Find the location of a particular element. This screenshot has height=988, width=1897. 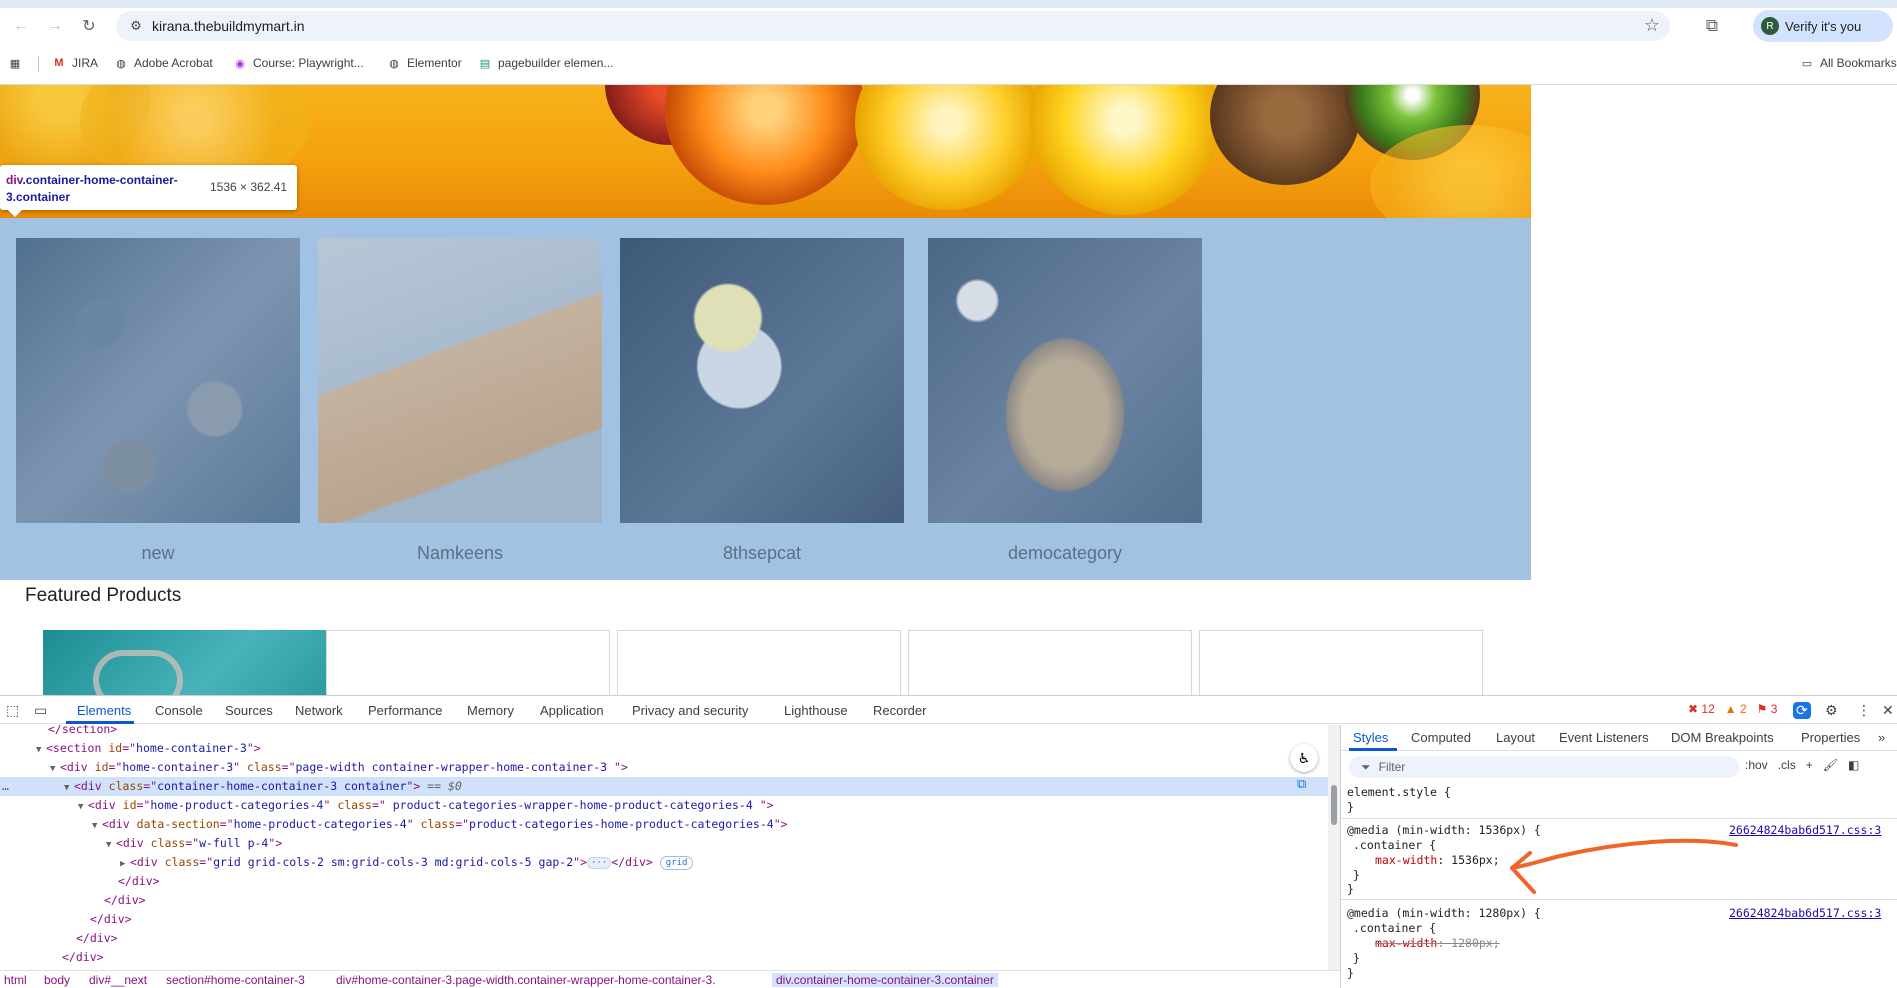

category-label: Namkeens is located at coordinates (460, 553).